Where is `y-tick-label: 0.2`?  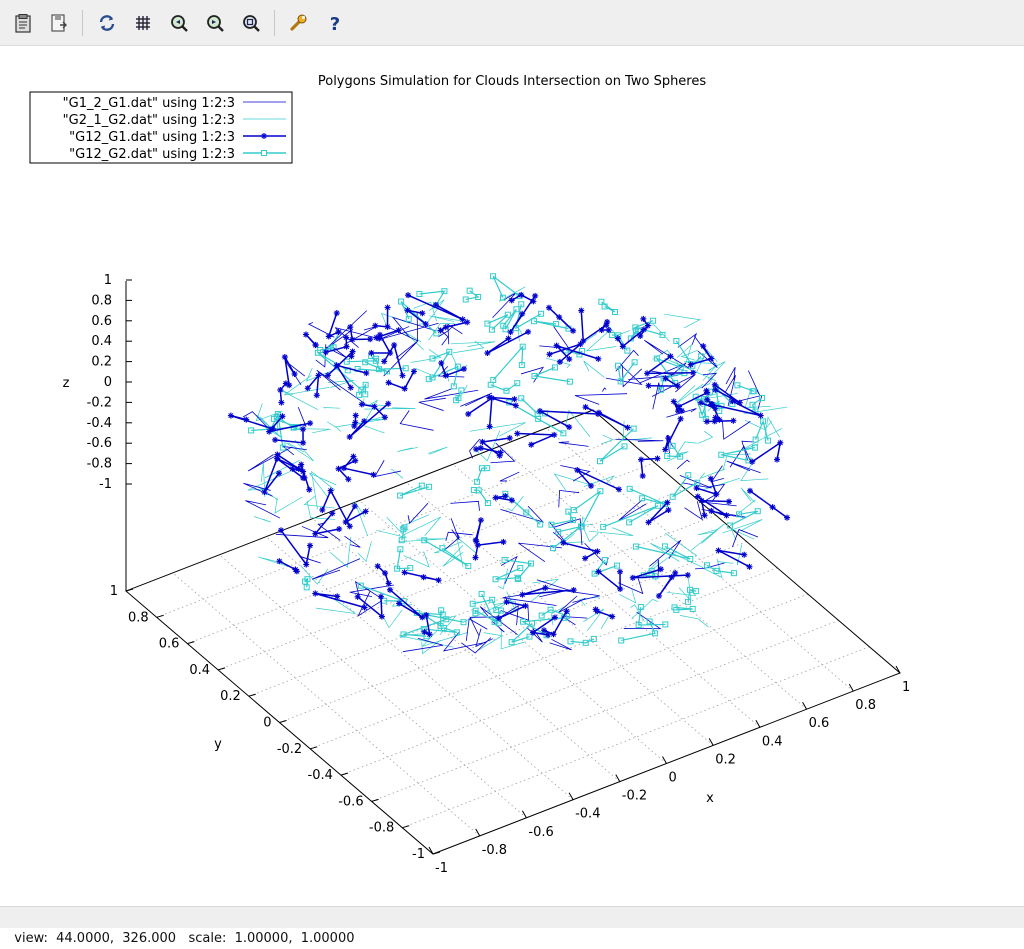
y-tick-label: 0.2 is located at coordinates (230, 696).